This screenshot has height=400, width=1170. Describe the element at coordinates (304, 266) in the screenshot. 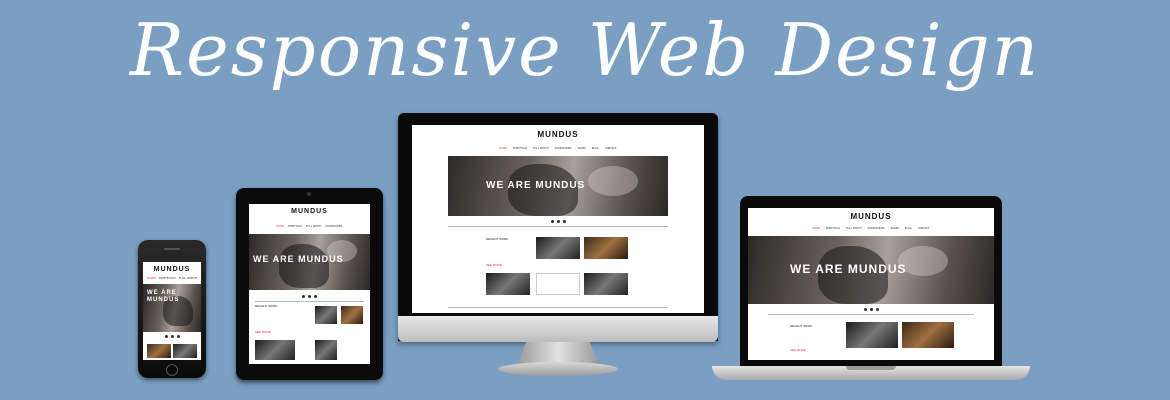

I see `hero-figure` at that location.